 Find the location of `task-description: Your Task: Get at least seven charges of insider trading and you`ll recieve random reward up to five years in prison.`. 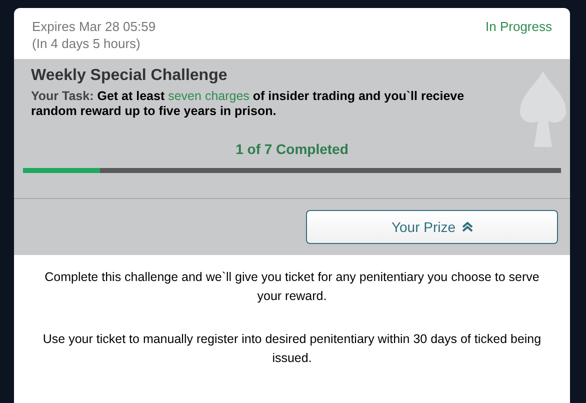

task-description: Your Task: Get at least seven charges of insider trading and you`ll recieve random reward up to five years in prison. is located at coordinates (248, 104).